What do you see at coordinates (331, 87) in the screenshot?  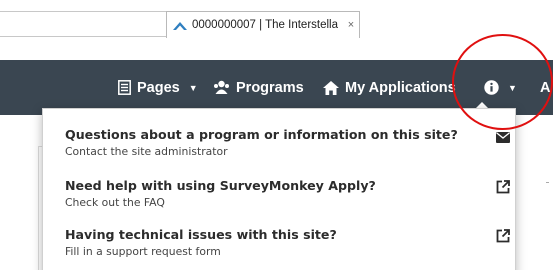 I see `home-icon` at bounding box center [331, 87].